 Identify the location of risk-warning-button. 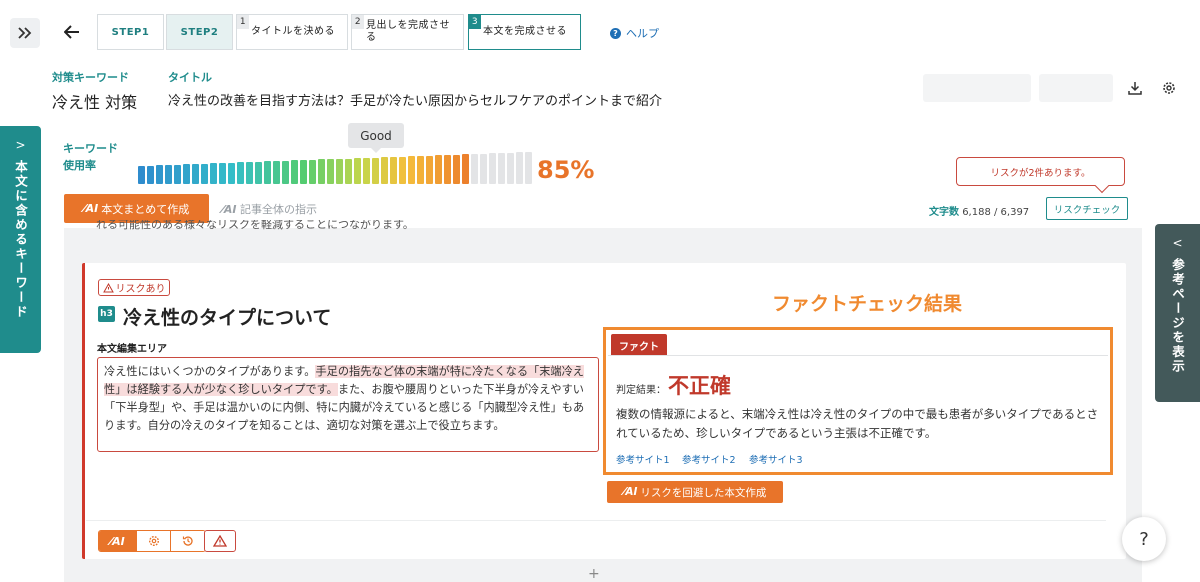
(220, 541).